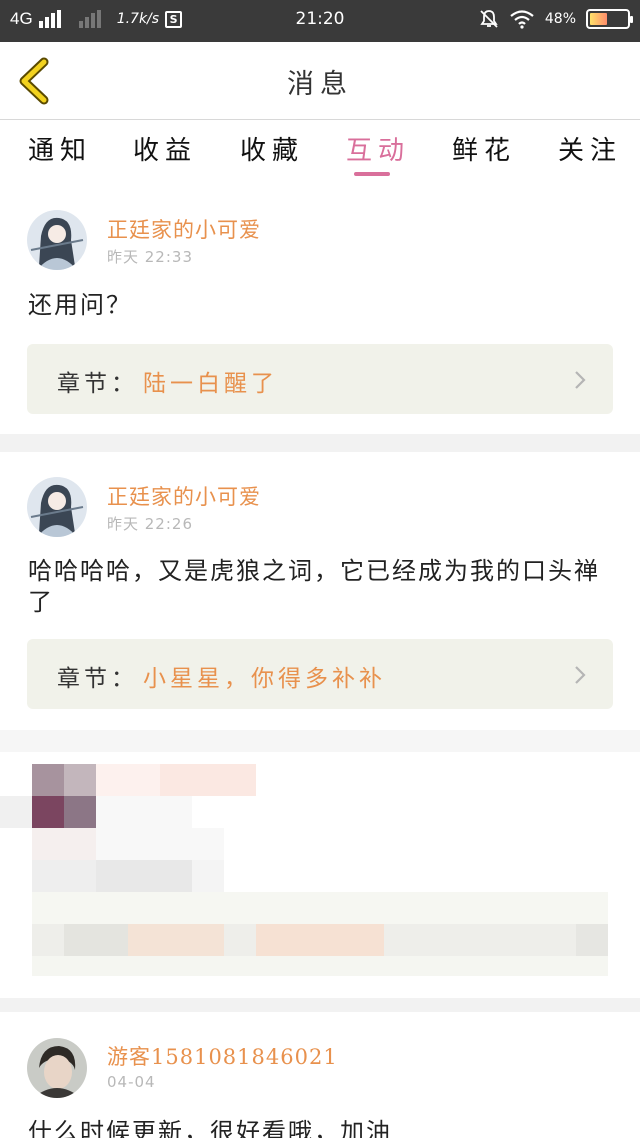 The height and width of the screenshot is (1138, 640). Describe the element at coordinates (272, 148) in the screenshot. I see `tab-favorites: 收藏` at that location.